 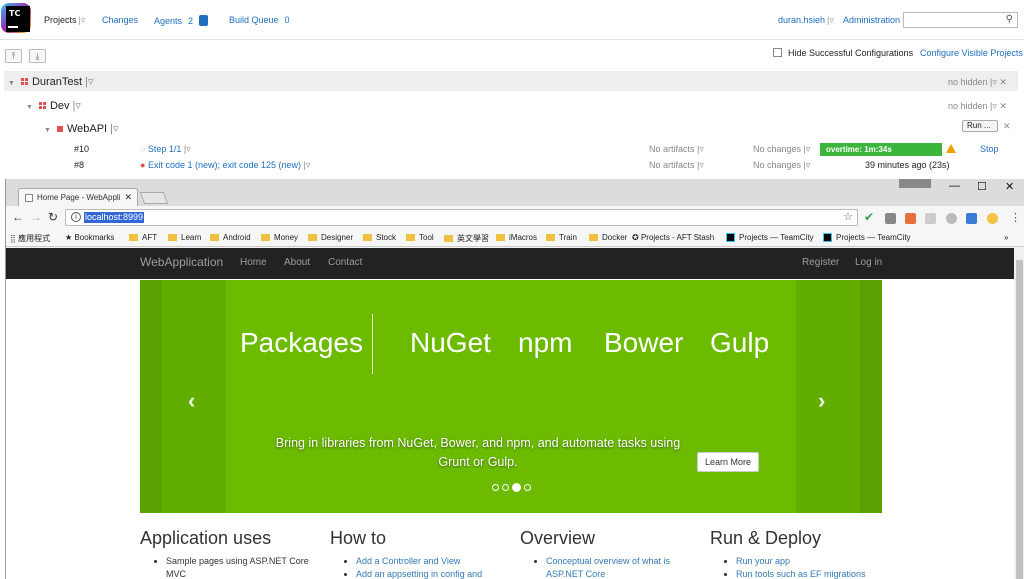 I want to click on profile-icon, so click(x=915, y=183).